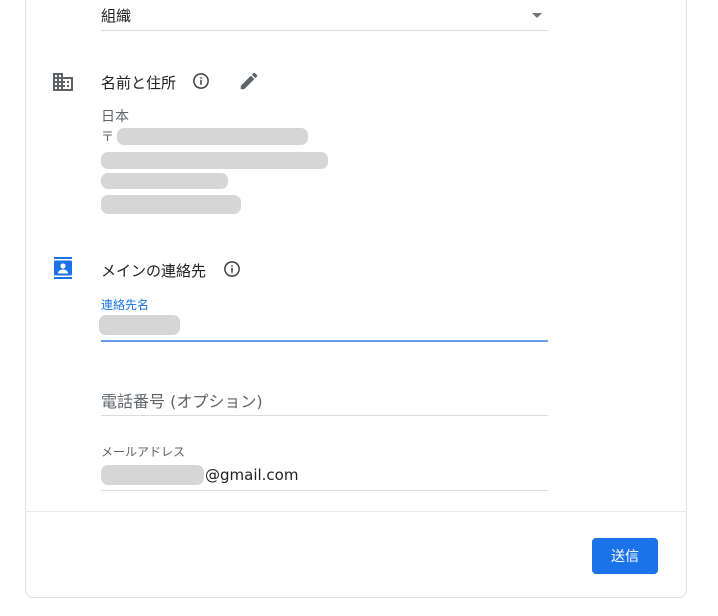 The height and width of the screenshot is (616, 718). What do you see at coordinates (154, 271) in the screenshot?
I see `main-contact-title: メインの連絡先` at bounding box center [154, 271].